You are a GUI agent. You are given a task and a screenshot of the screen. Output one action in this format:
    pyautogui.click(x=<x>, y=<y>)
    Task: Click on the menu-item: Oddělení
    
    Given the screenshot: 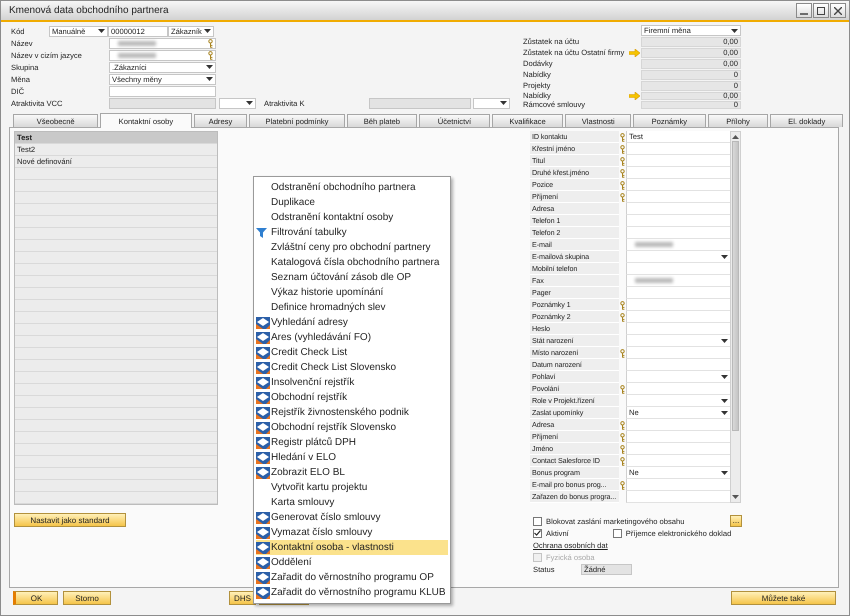 What is the action you would take?
    pyautogui.click(x=352, y=562)
    